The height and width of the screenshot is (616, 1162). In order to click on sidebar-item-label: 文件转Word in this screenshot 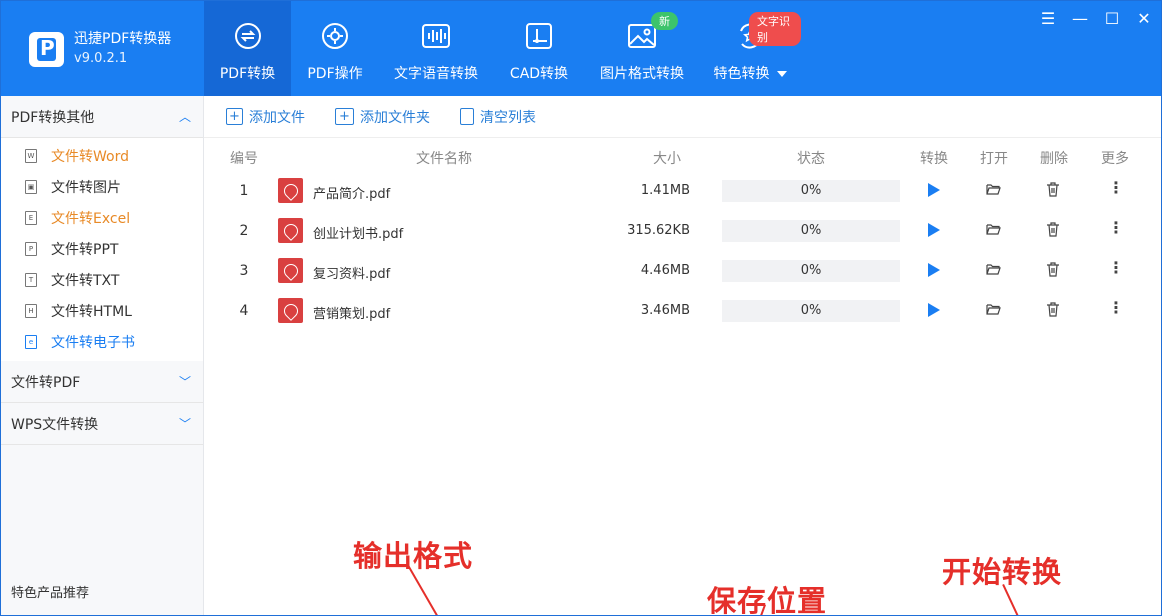, I will do `click(90, 156)`.